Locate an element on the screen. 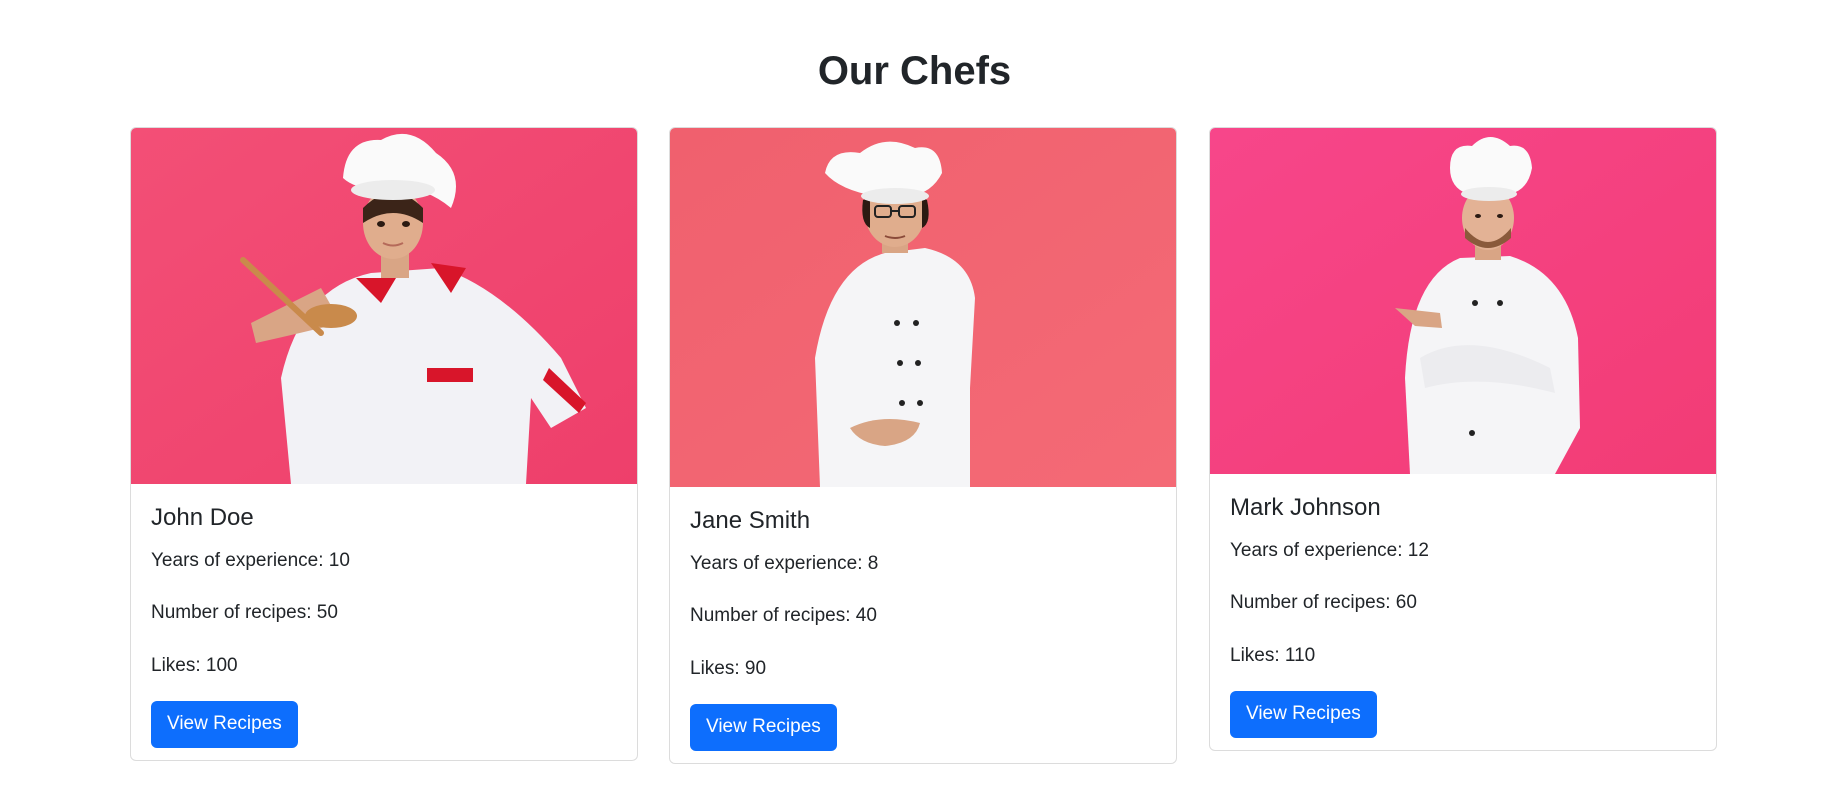 This screenshot has height=792, width=1829. chef-experience: Years of experience: 12 is located at coordinates (1329, 550).